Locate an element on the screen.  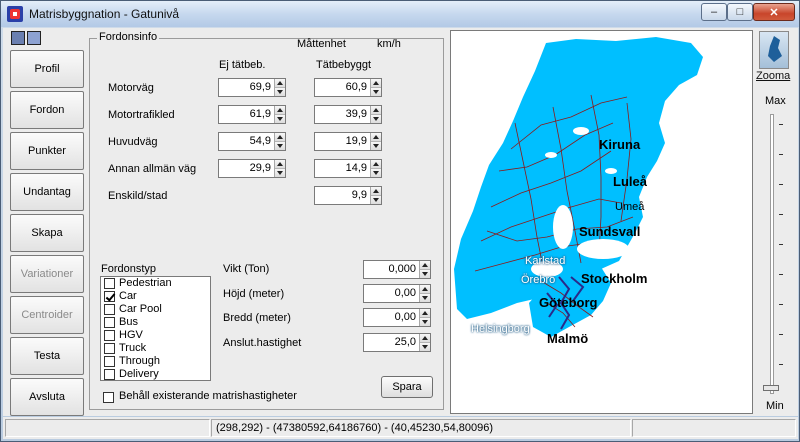
maximize-button: □ is located at coordinates (740, 12).